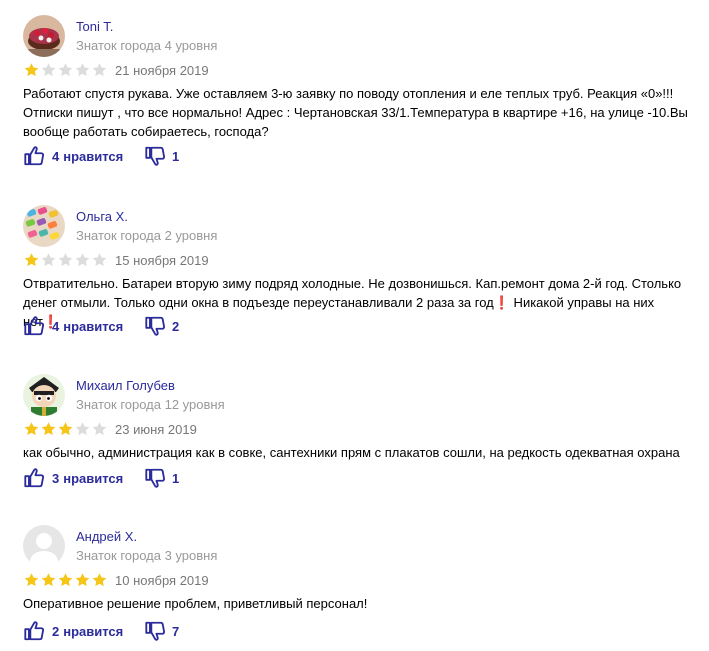 This screenshot has height=651, width=709. What do you see at coordinates (150, 404) in the screenshot?
I see `author-level: Знаток города 12 уровня` at bounding box center [150, 404].